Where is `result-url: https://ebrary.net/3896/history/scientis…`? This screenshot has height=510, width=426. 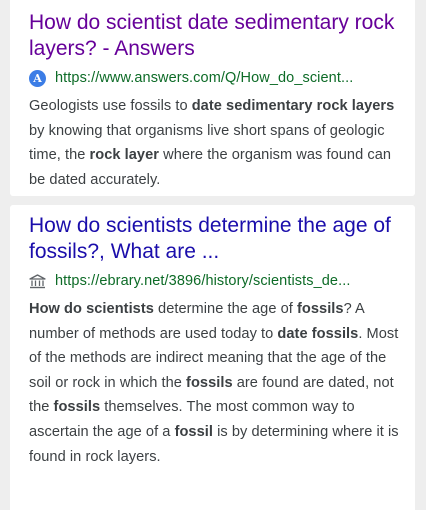 result-url: https://ebrary.net/3896/history/scientis… is located at coordinates (203, 281).